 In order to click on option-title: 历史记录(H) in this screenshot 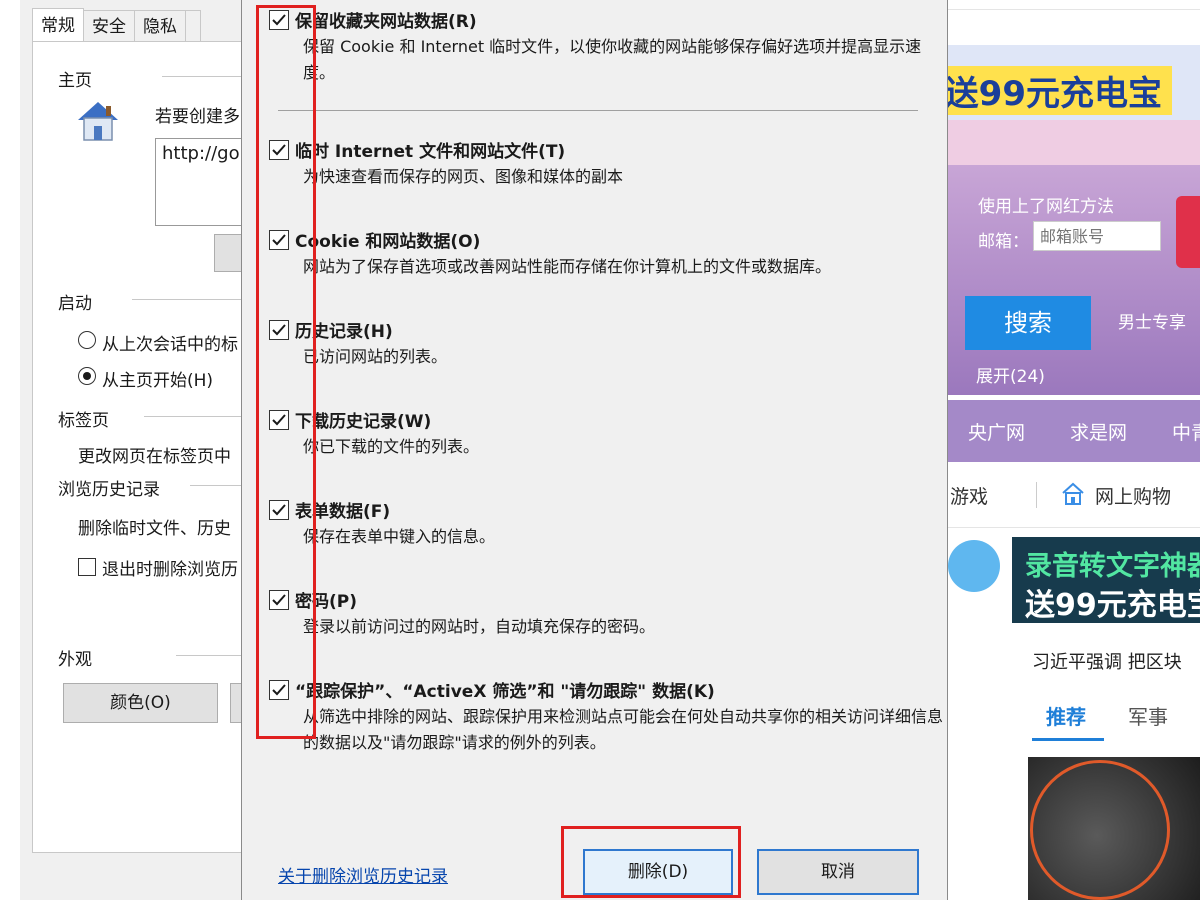, I will do `click(344, 332)`.